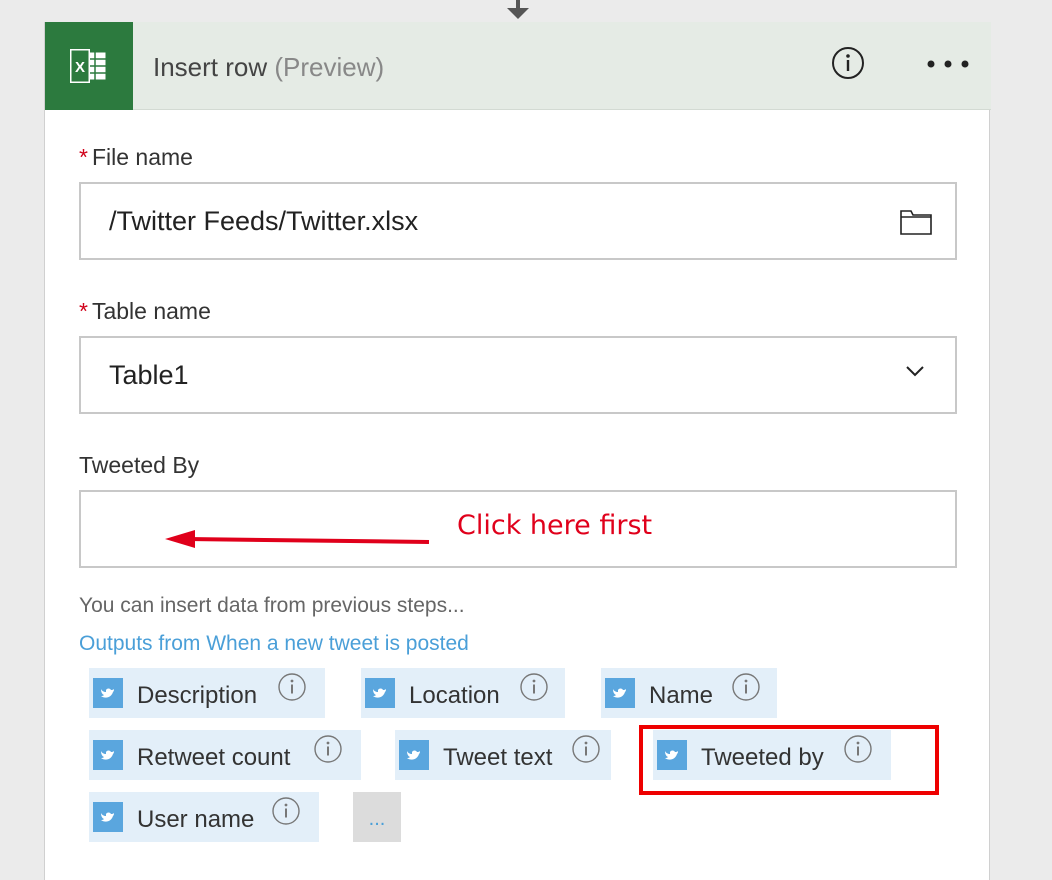 This screenshot has width=1052, height=880. Describe the element at coordinates (196, 819) in the screenshot. I see `token-label: User name` at that location.